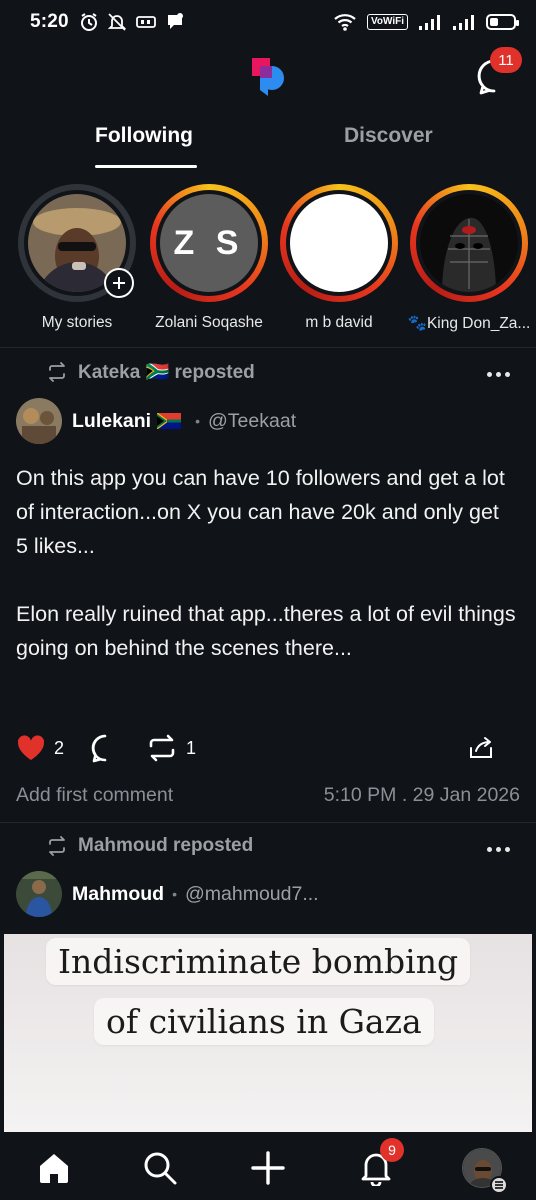 The image size is (536, 1200). What do you see at coordinates (145, 22) in the screenshot?
I see `sim-icon` at bounding box center [145, 22].